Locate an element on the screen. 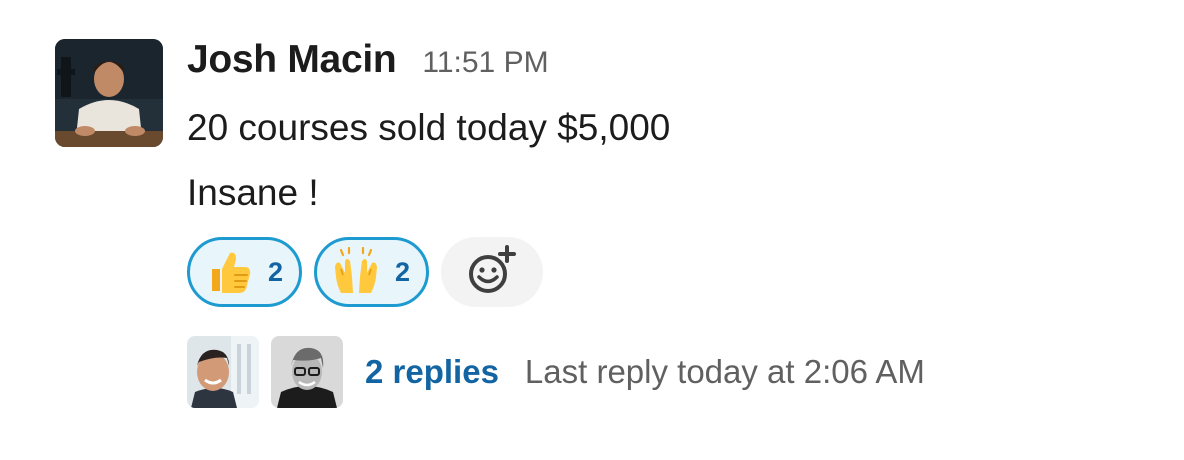 The height and width of the screenshot is (460, 1184). thread-summary: 2 replies Last reply today at 2:06 AM is located at coordinates (556, 372).